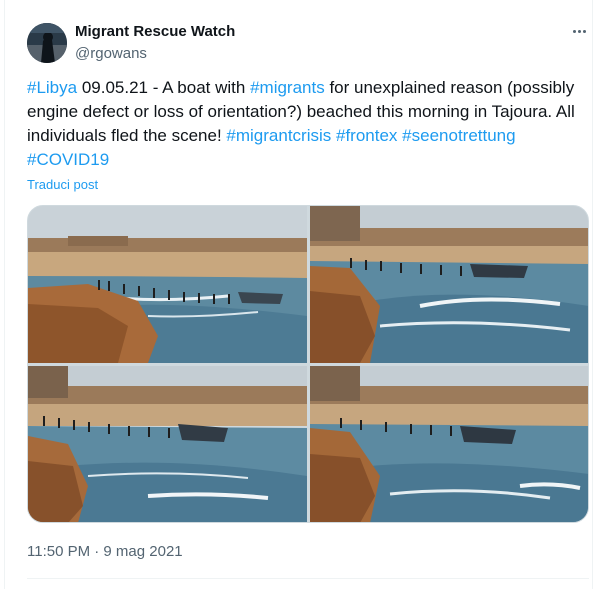 Image resolution: width=595 pixels, height=589 pixels. I want to click on author-handle: @rgowans, so click(111, 53).